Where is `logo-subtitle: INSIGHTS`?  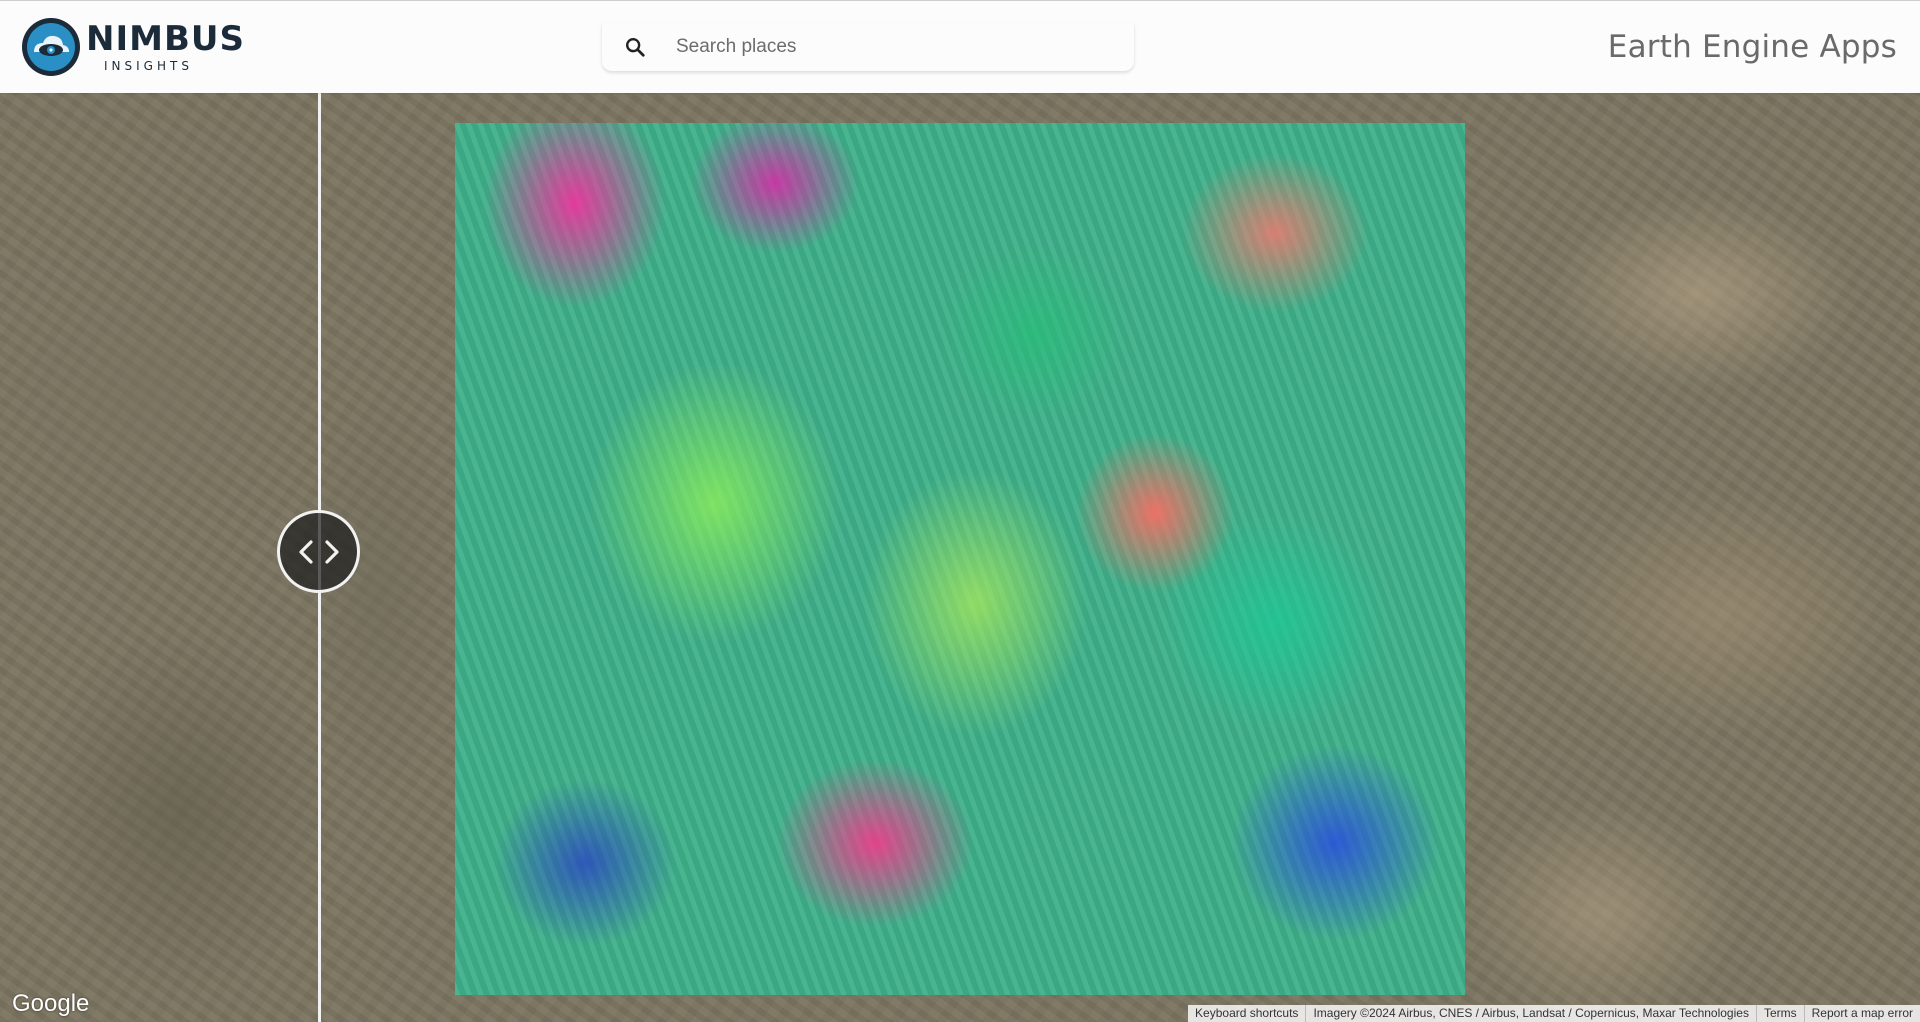 logo-subtitle: INSIGHTS is located at coordinates (148, 66).